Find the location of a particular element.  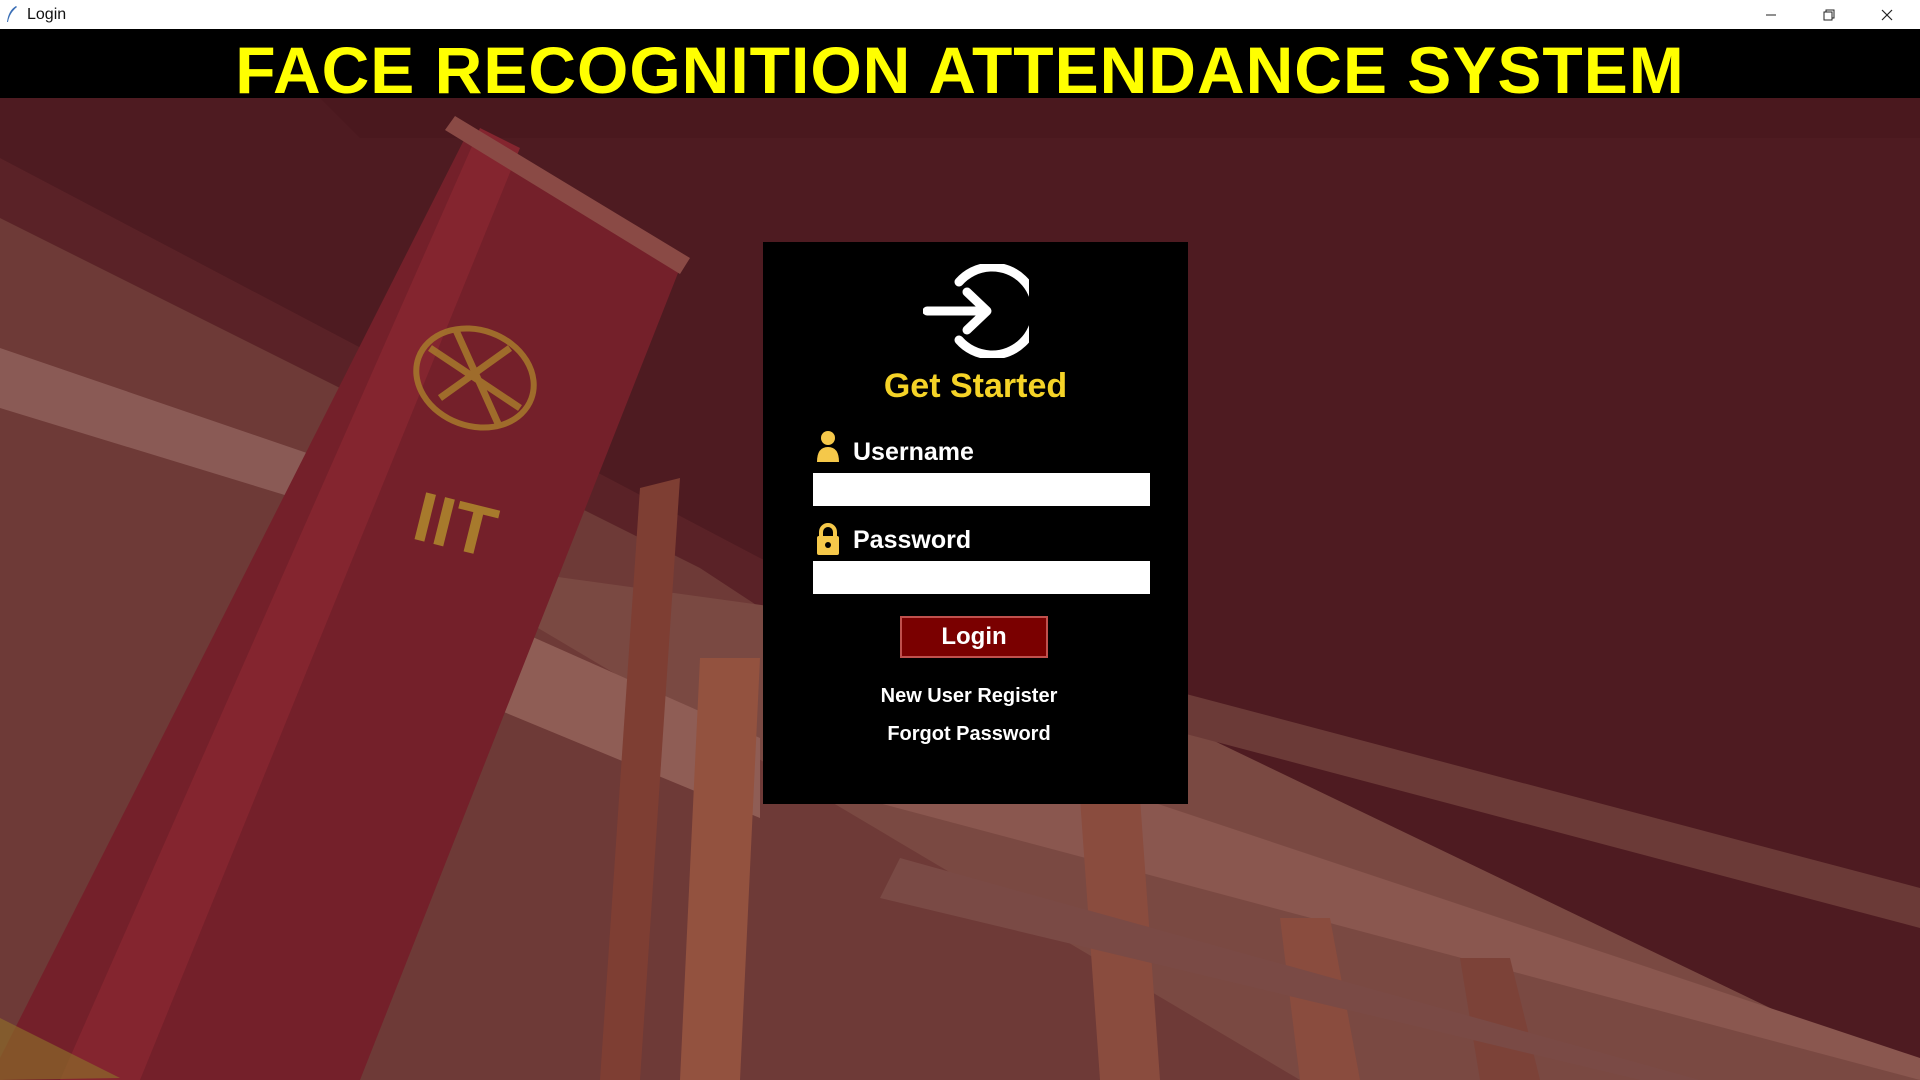

window-titlebar: Login is located at coordinates (960, 15).